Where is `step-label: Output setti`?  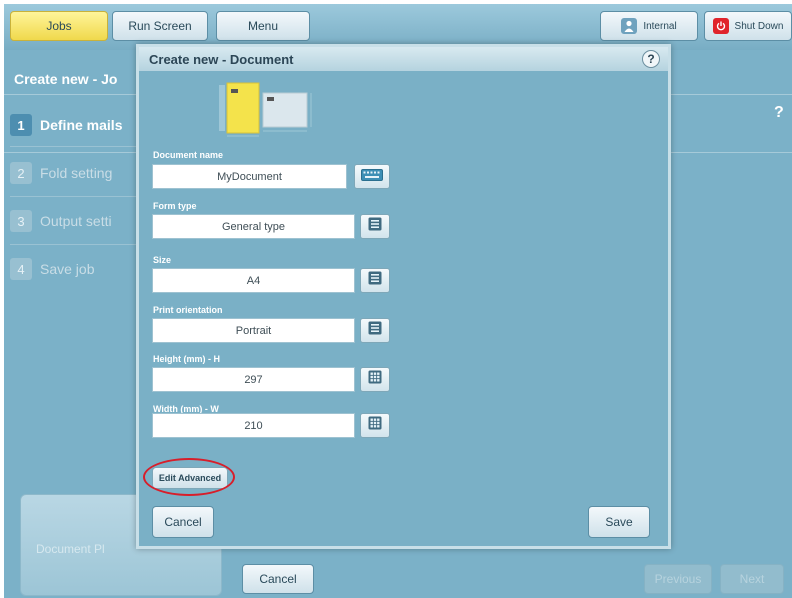
step-label: Output setti is located at coordinates (76, 221).